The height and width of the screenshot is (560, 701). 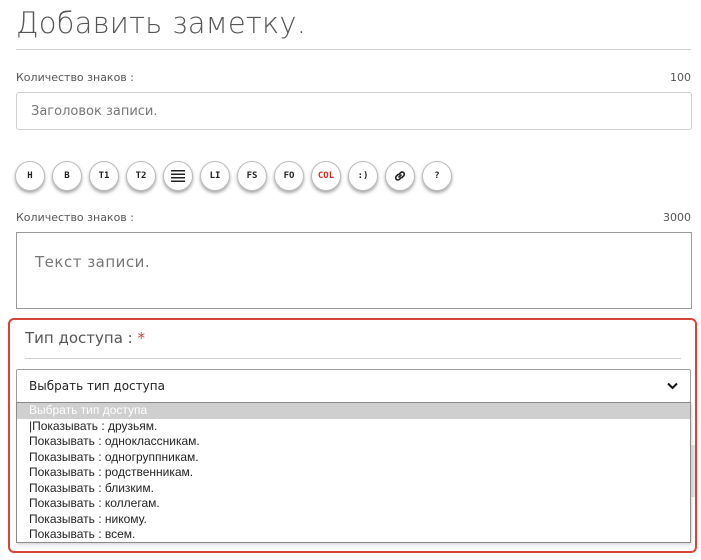 What do you see at coordinates (354, 270) in the screenshot?
I see `text-input: Текст записи.` at bounding box center [354, 270].